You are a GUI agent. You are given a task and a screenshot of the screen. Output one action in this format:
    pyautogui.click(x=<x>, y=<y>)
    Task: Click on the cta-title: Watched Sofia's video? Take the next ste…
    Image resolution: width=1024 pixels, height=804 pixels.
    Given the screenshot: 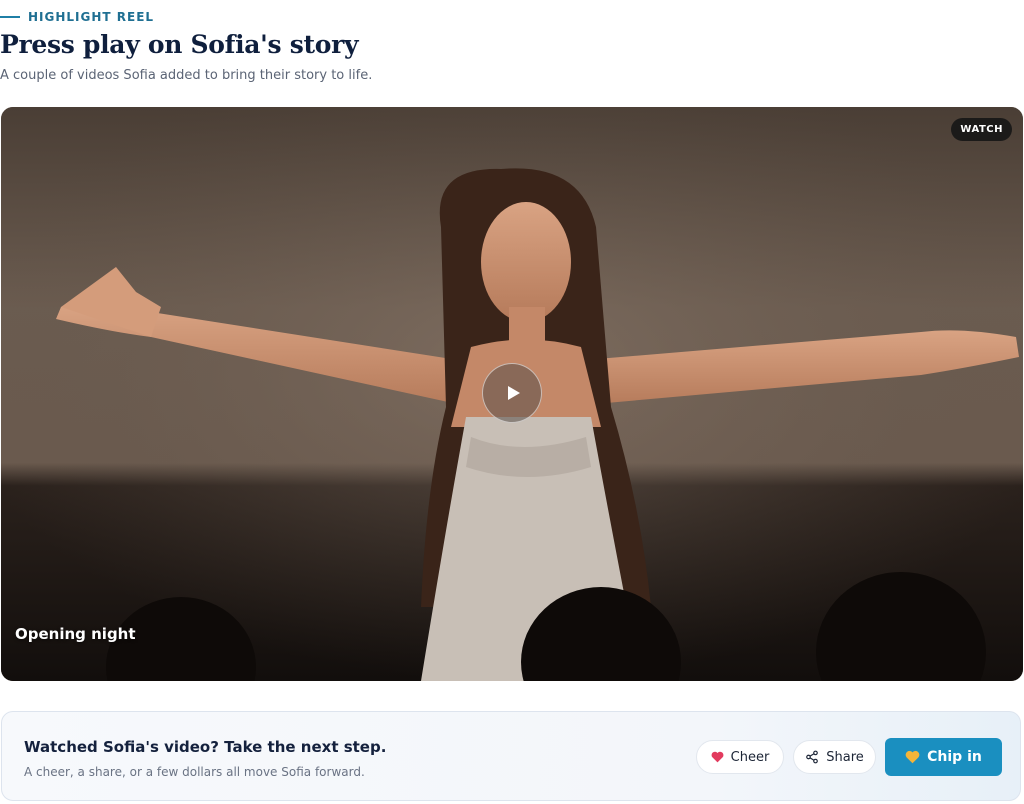 What is the action you would take?
    pyautogui.click(x=205, y=747)
    